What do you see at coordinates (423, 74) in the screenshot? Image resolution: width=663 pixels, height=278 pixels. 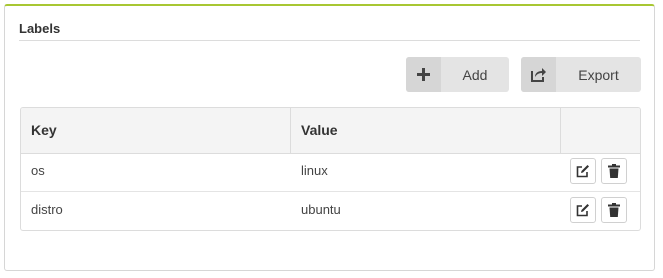 I see `plus-icon` at bounding box center [423, 74].